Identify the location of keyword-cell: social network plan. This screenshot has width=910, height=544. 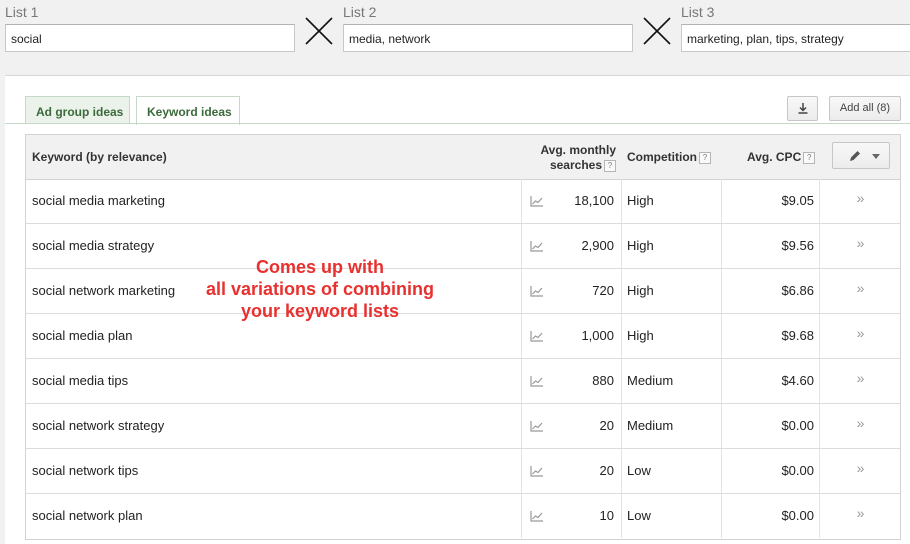
(87, 515).